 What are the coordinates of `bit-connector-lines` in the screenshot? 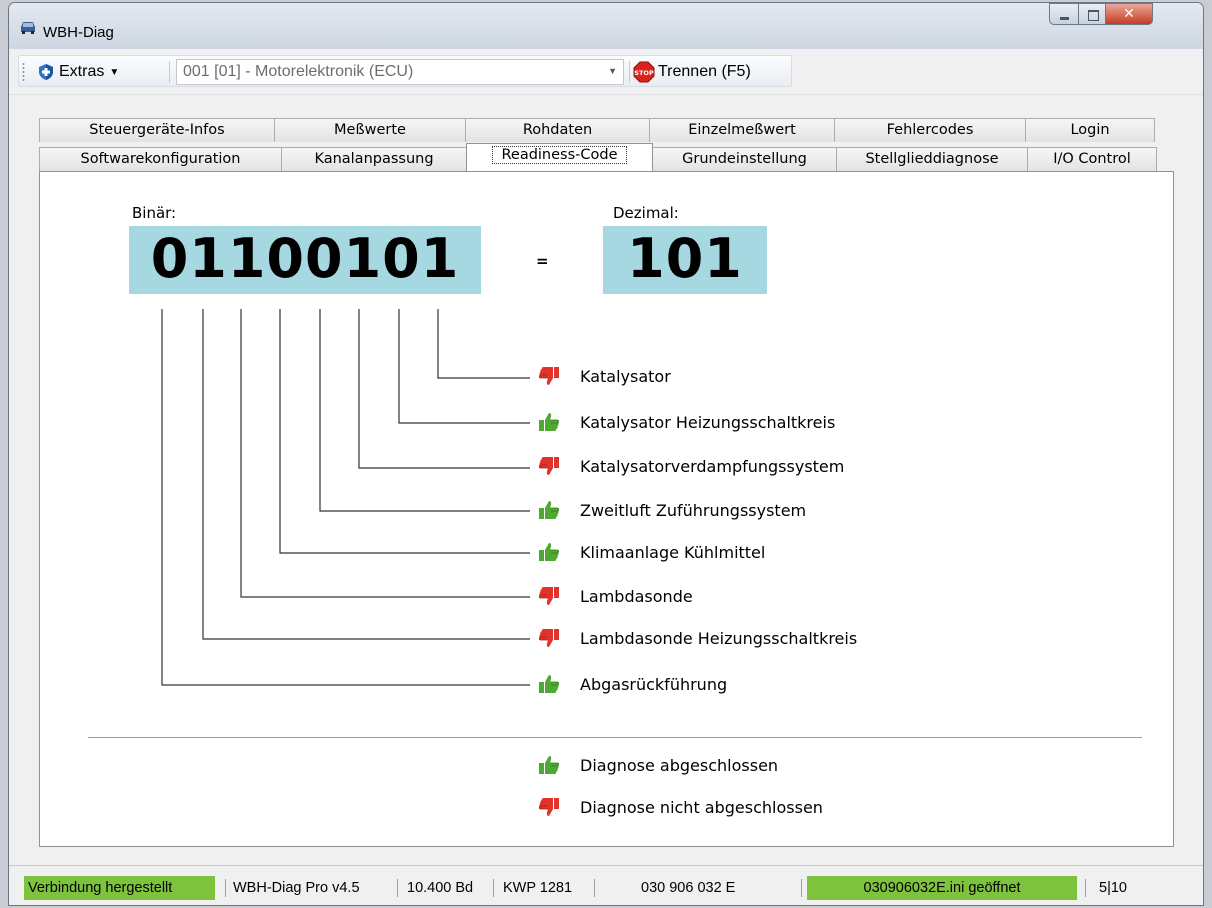 It's located at (345, 497).